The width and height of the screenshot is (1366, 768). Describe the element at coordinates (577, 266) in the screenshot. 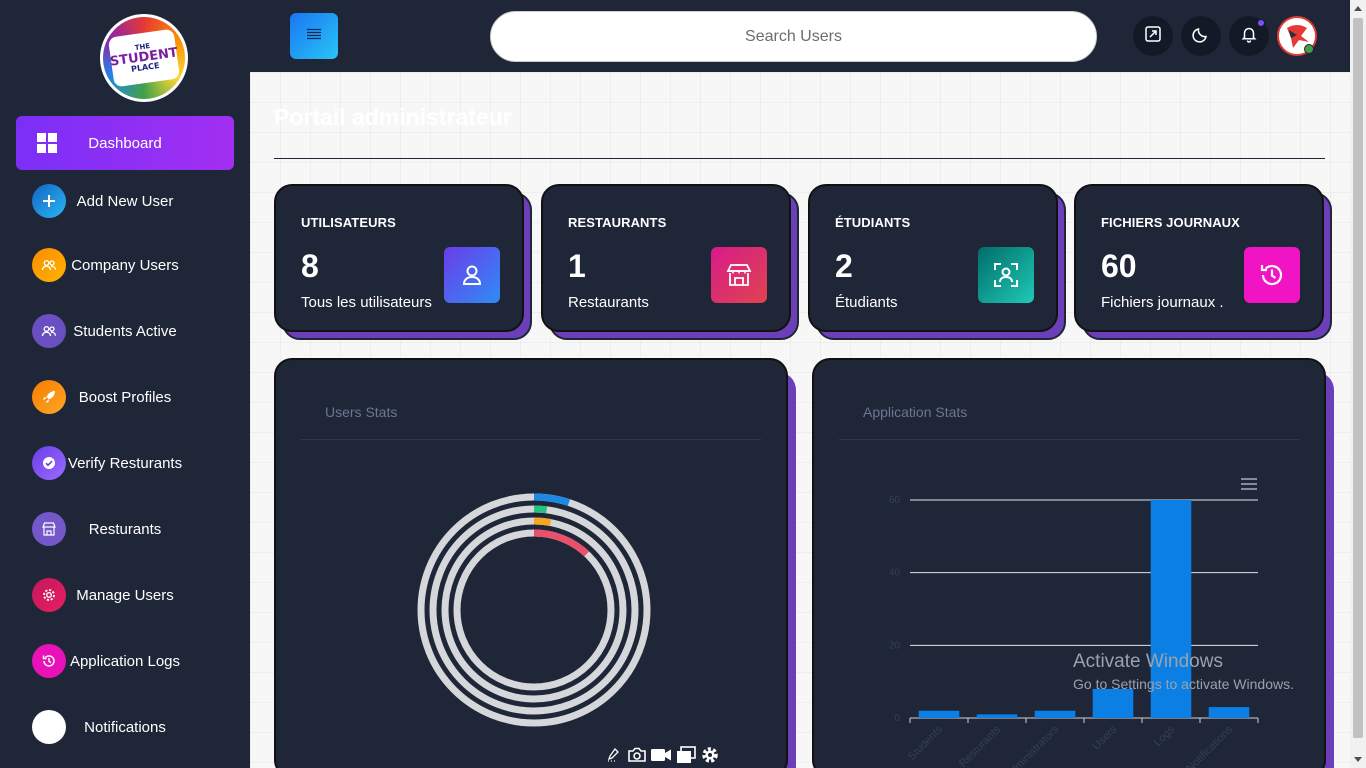

I see `stat-value: 1` at that location.